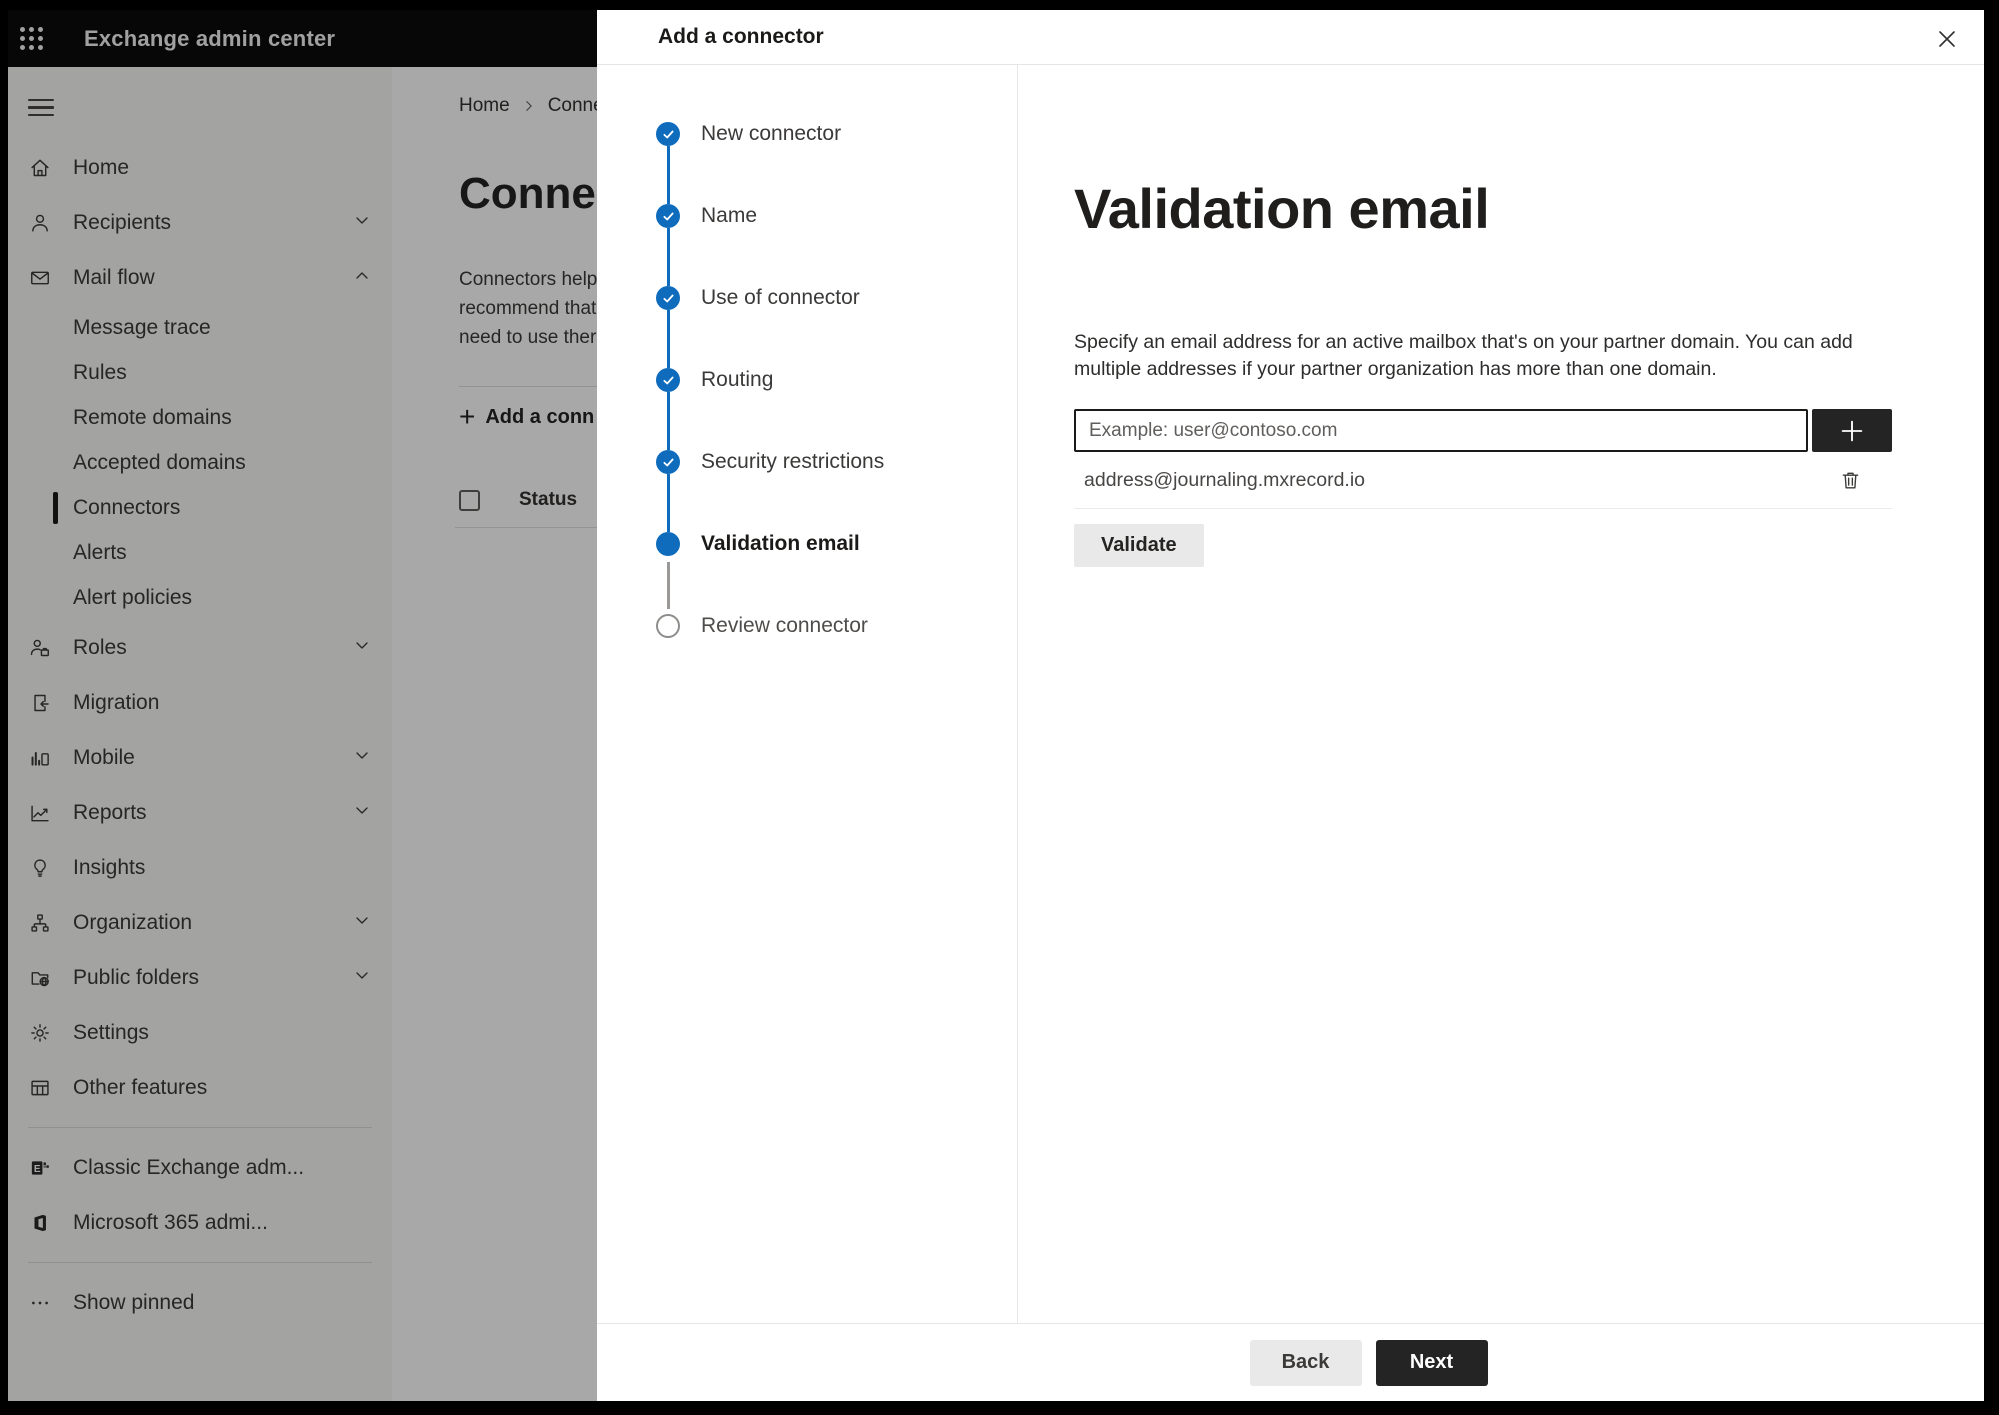 The image size is (1999, 1415). Describe the element at coordinates (1483, 480) in the screenshot. I see `added-address-row: address@journaling.mxrecord.io` at that location.